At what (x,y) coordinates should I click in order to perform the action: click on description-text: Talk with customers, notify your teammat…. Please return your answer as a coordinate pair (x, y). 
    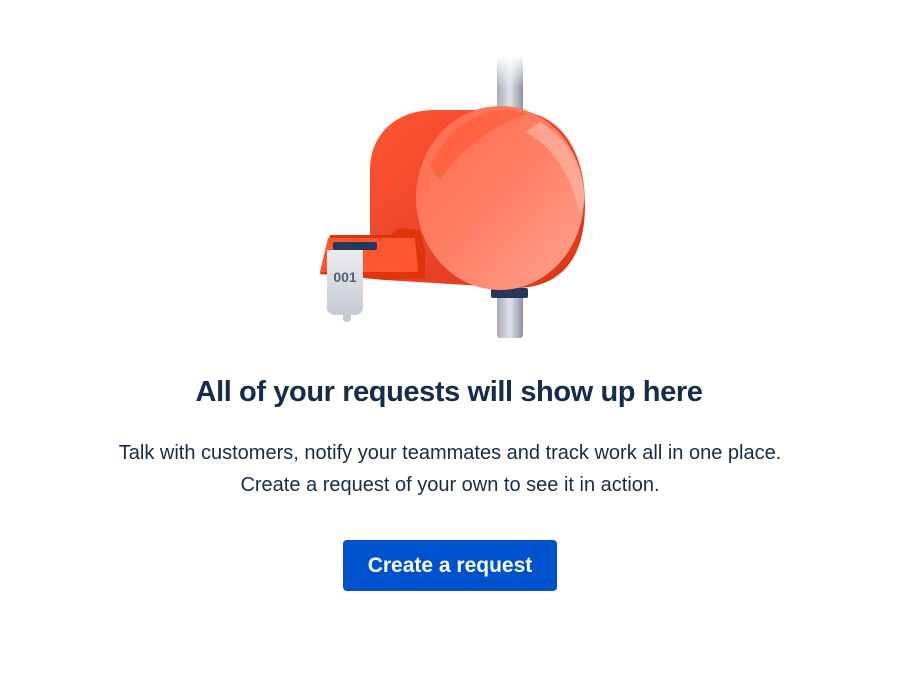
    Looking at the image, I should click on (450, 469).